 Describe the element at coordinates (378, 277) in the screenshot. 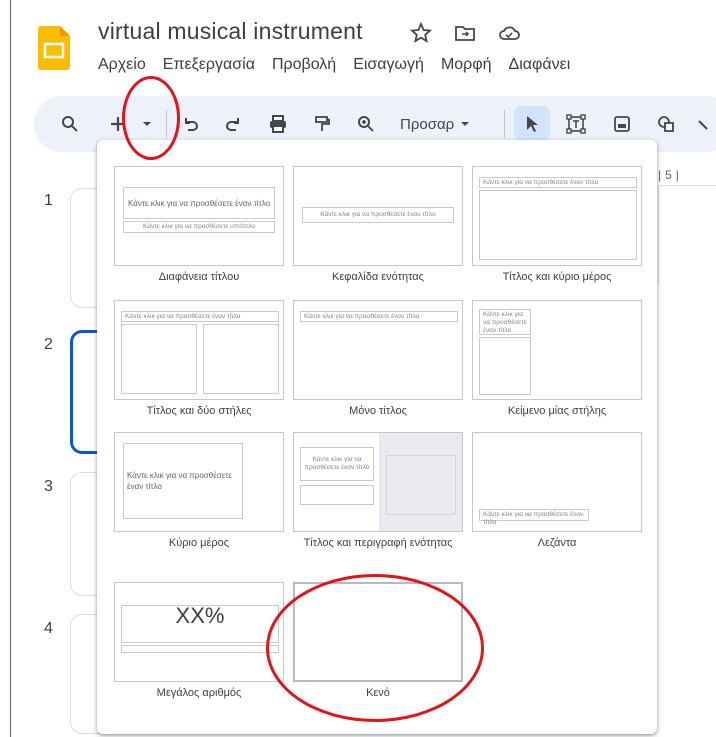

I see `layout-label: Κεφαλίδα ενότητας` at that location.